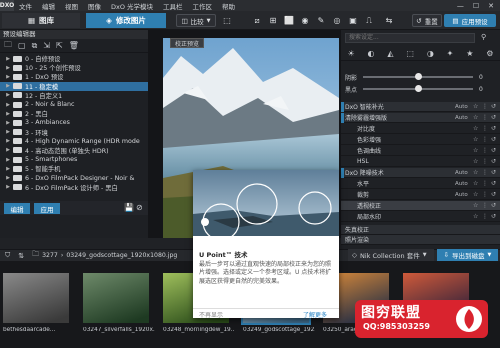  What do you see at coordinates (74, 168) in the screenshot?
I see `preset-folder-item: ▶ 5 - 智能手机` at bounding box center [74, 168].